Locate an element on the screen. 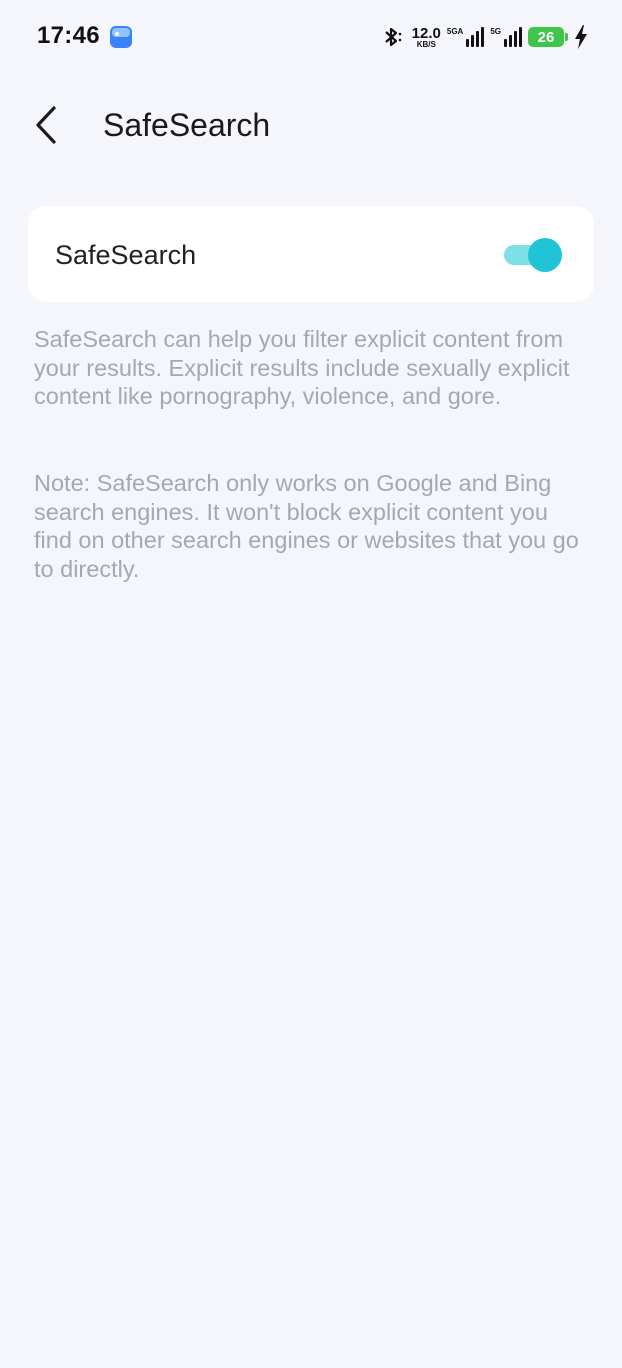  safesearch-setting-card: SafeSearch is located at coordinates (311, 254).